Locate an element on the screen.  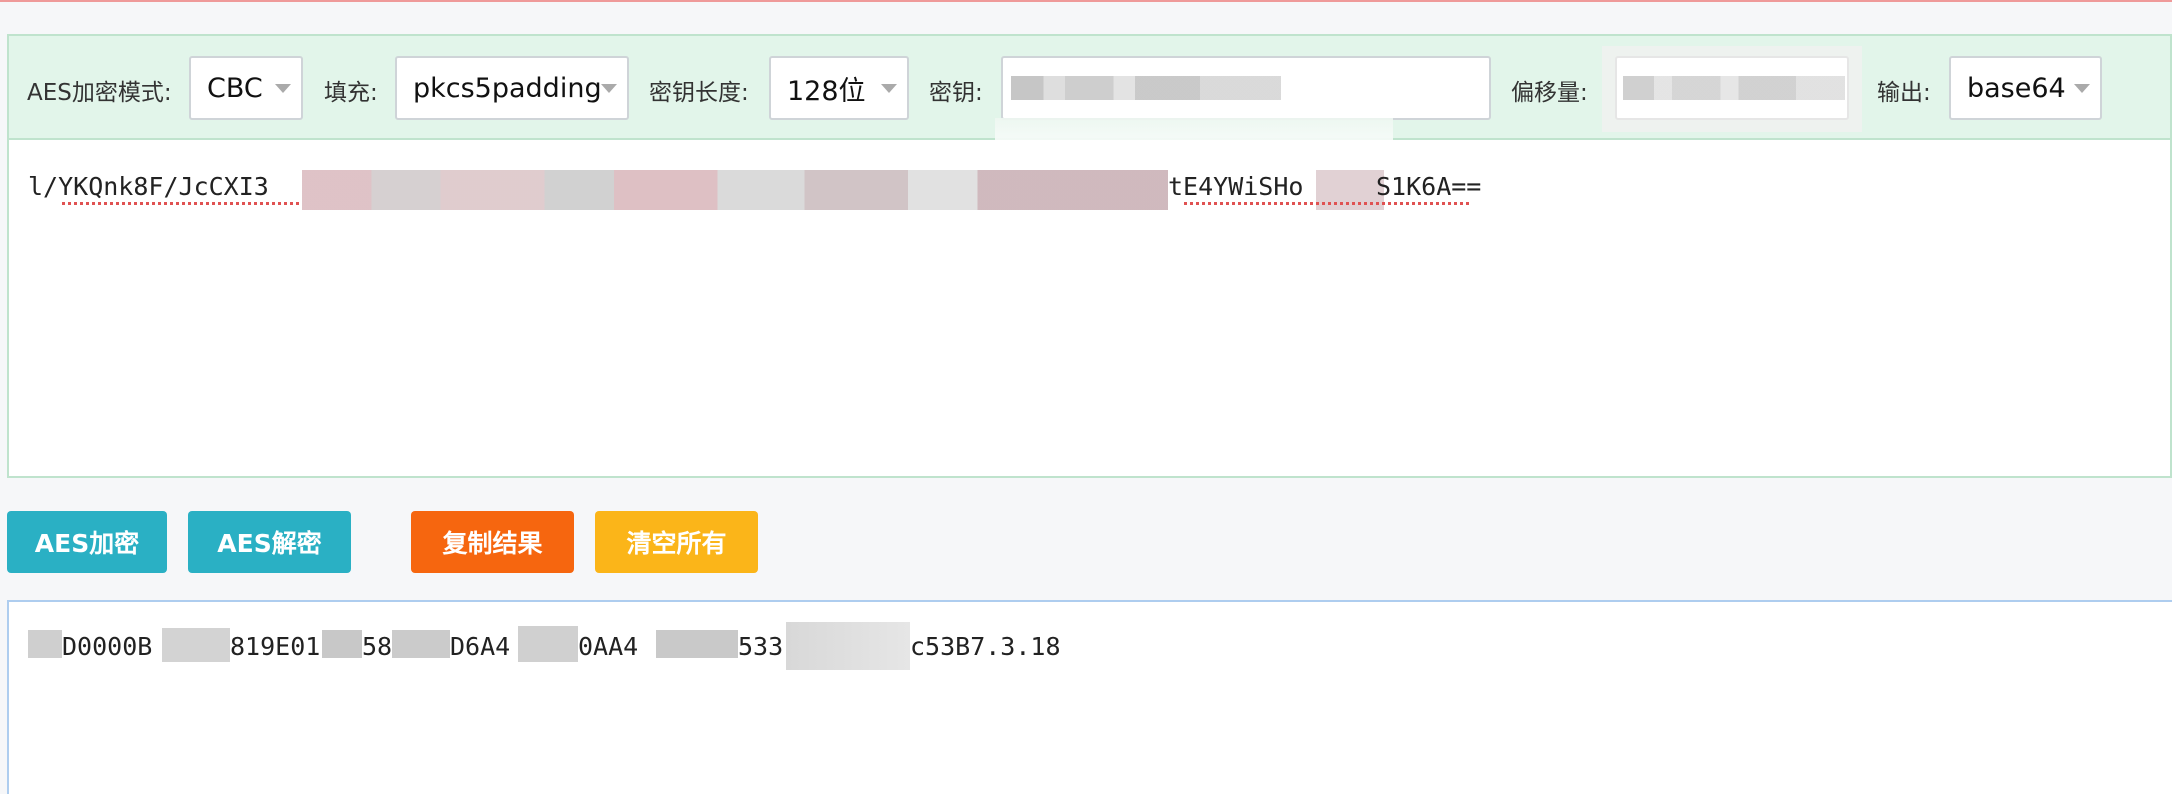
output-segment: D0000B is located at coordinates (107, 646).